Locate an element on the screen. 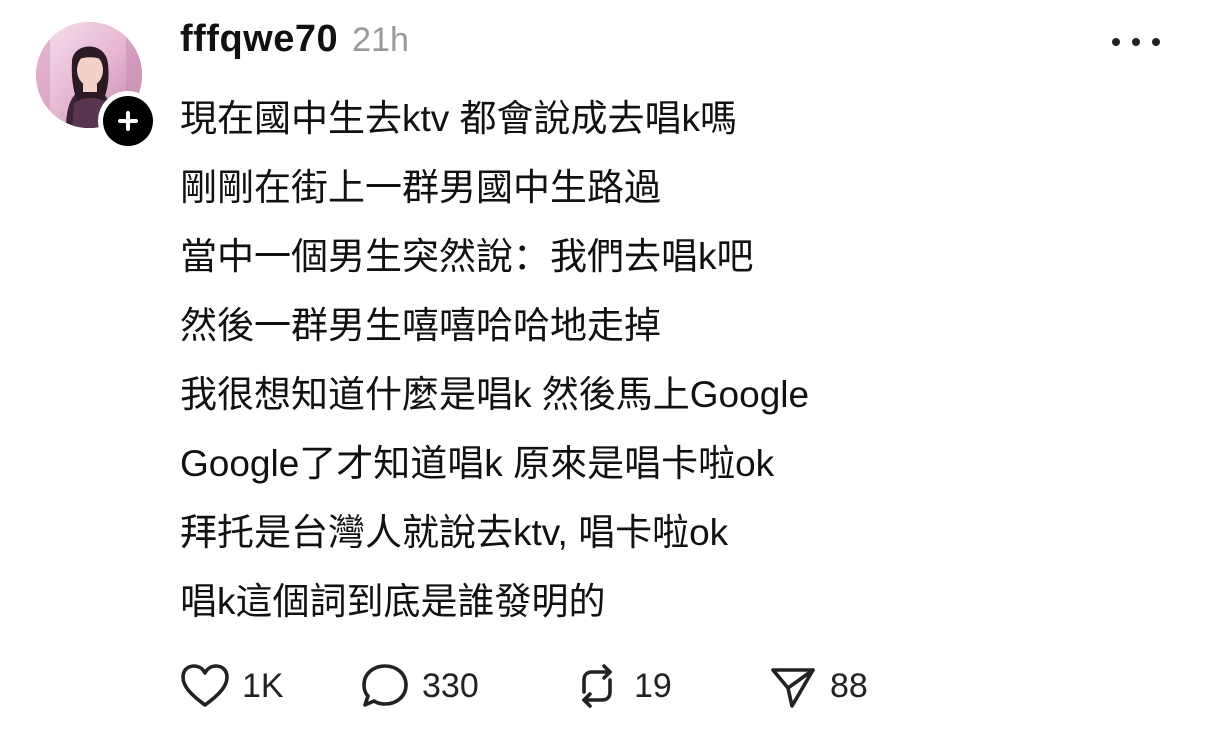 The width and height of the screenshot is (1205, 747). post-line: 剛剛在街上一群男國中生路過 is located at coordinates (420, 187).